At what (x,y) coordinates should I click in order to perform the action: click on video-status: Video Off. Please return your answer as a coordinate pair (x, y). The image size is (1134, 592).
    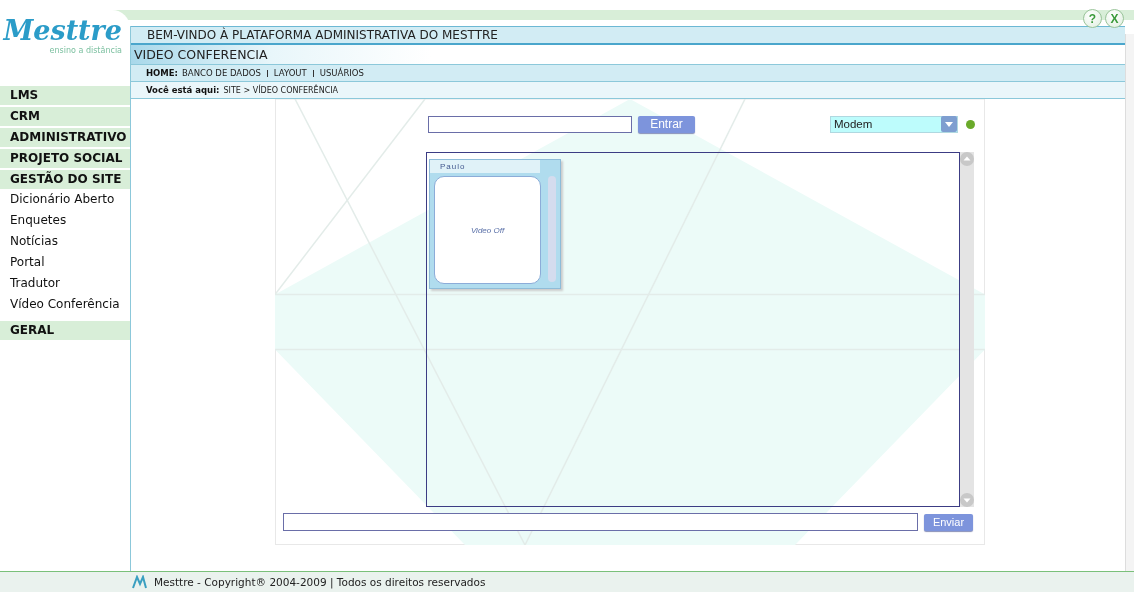
    Looking at the image, I should click on (487, 230).